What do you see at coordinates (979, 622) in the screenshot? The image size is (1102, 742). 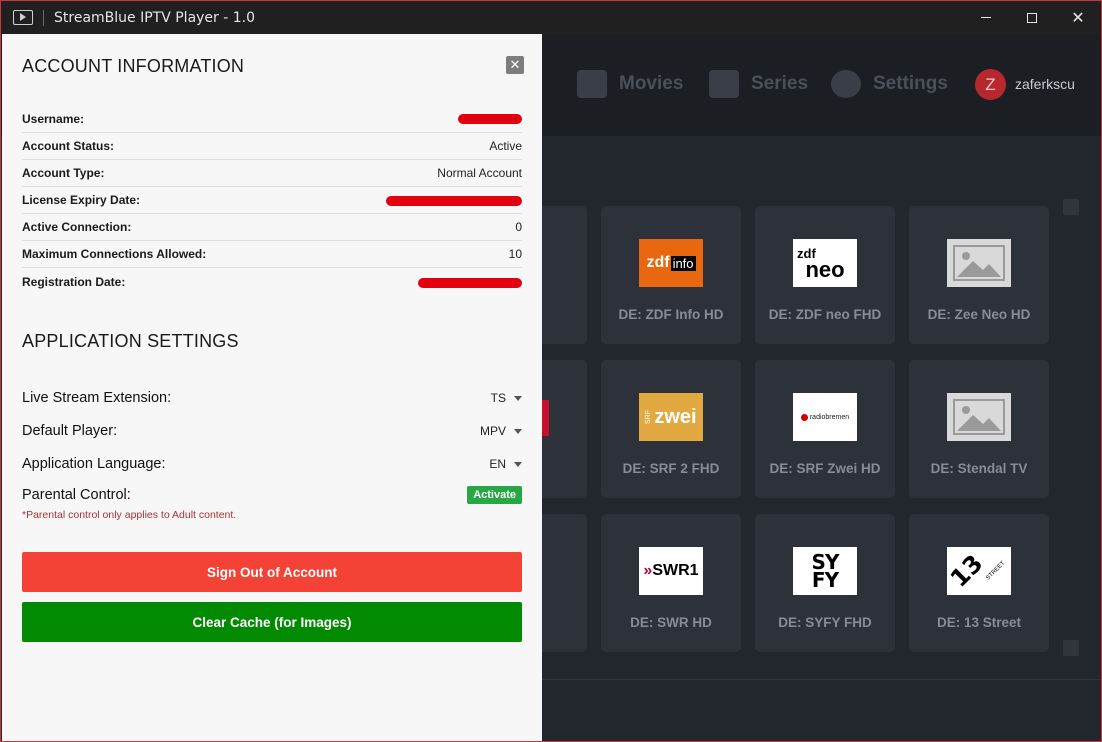 I see `channel-name: DE: 13 Street` at bounding box center [979, 622].